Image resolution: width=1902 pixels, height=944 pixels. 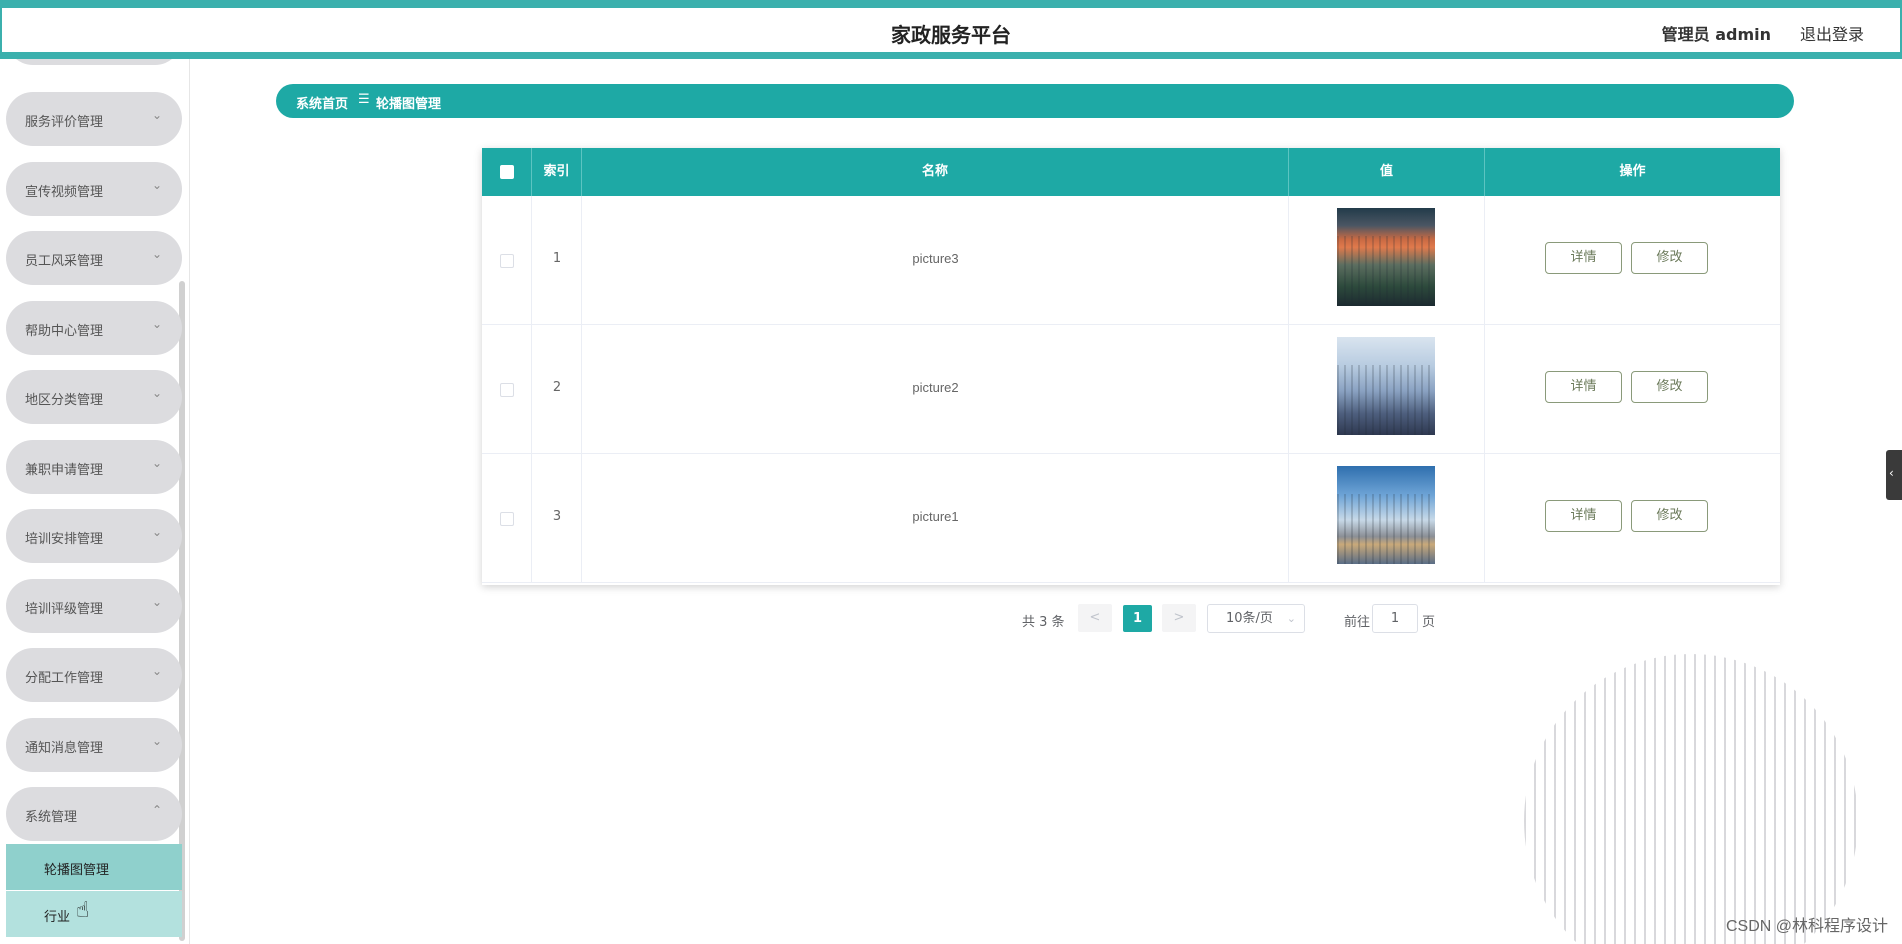 I want to click on header-index: 索引, so click(x=557, y=172).